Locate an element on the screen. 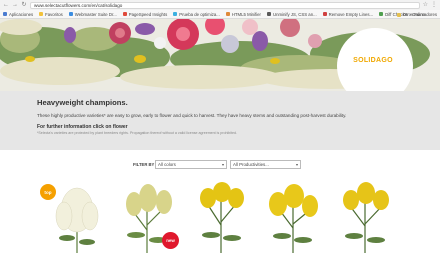 The width and height of the screenshot is (440, 253). bookmark-other: Otros marcadores is located at coordinates (416, 14).